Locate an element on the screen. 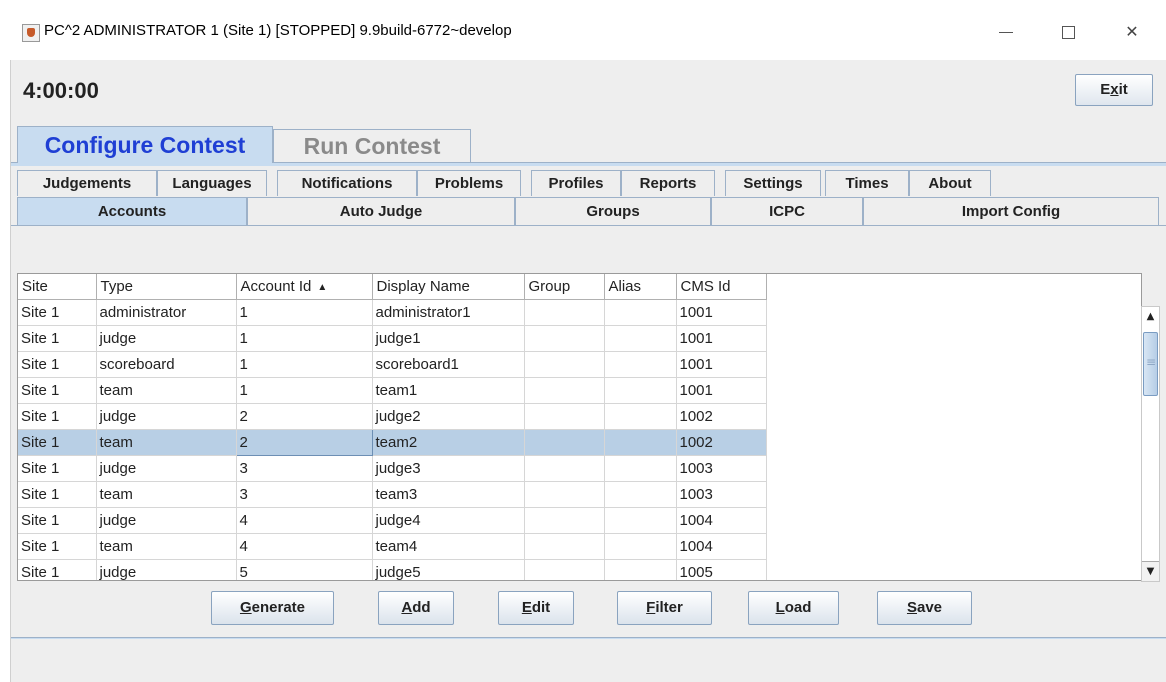  tab-judgements: Judgements is located at coordinates (87, 183).